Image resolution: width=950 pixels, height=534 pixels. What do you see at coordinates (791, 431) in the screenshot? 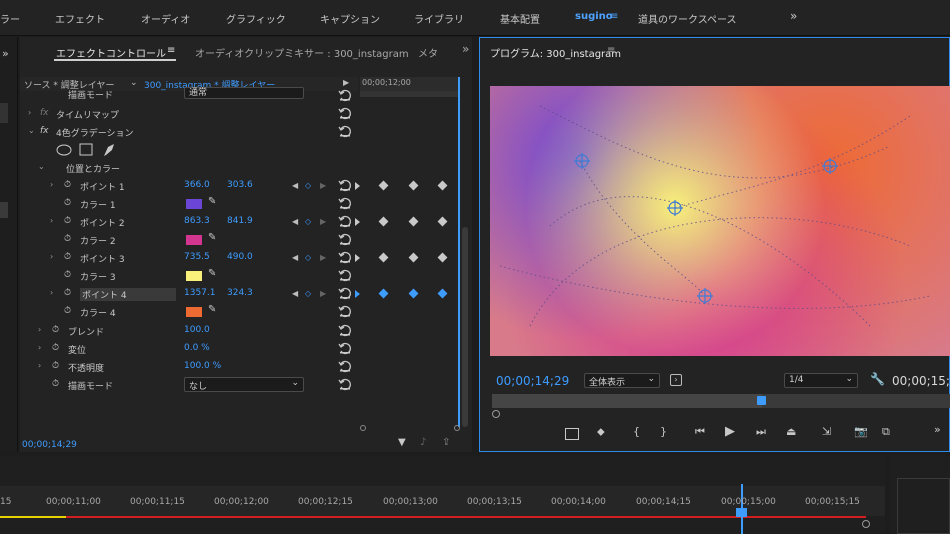
I see `insert-icon: ⏏` at bounding box center [791, 431].